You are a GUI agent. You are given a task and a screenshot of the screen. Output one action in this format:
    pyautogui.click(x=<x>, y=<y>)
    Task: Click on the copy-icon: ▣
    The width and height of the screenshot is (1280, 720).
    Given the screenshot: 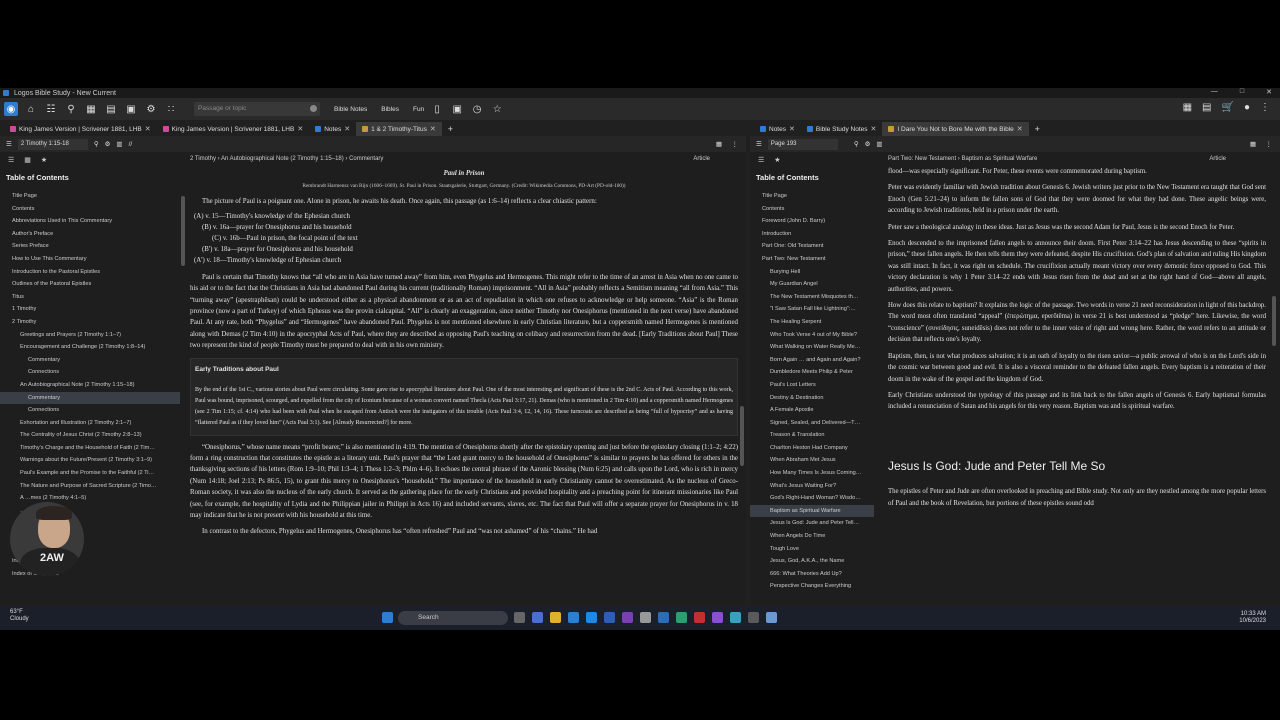 What is the action you would take?
    pyautogui.click(x=457, y=109)
    